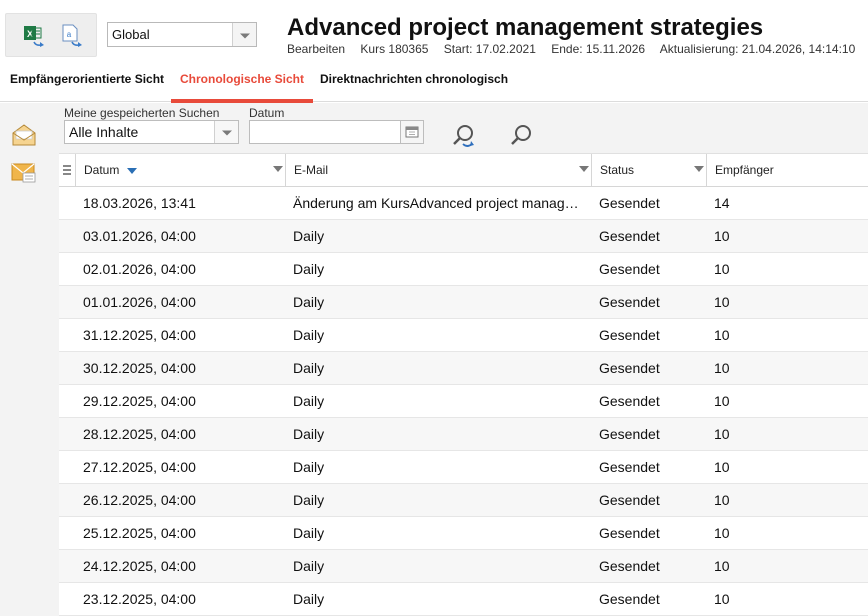 The height and width of the screenshot is (616, 868). Describe the element at coordinates (489, 49) in the screenshot. I see `start-date: Start: 17.02.2021` at that location.